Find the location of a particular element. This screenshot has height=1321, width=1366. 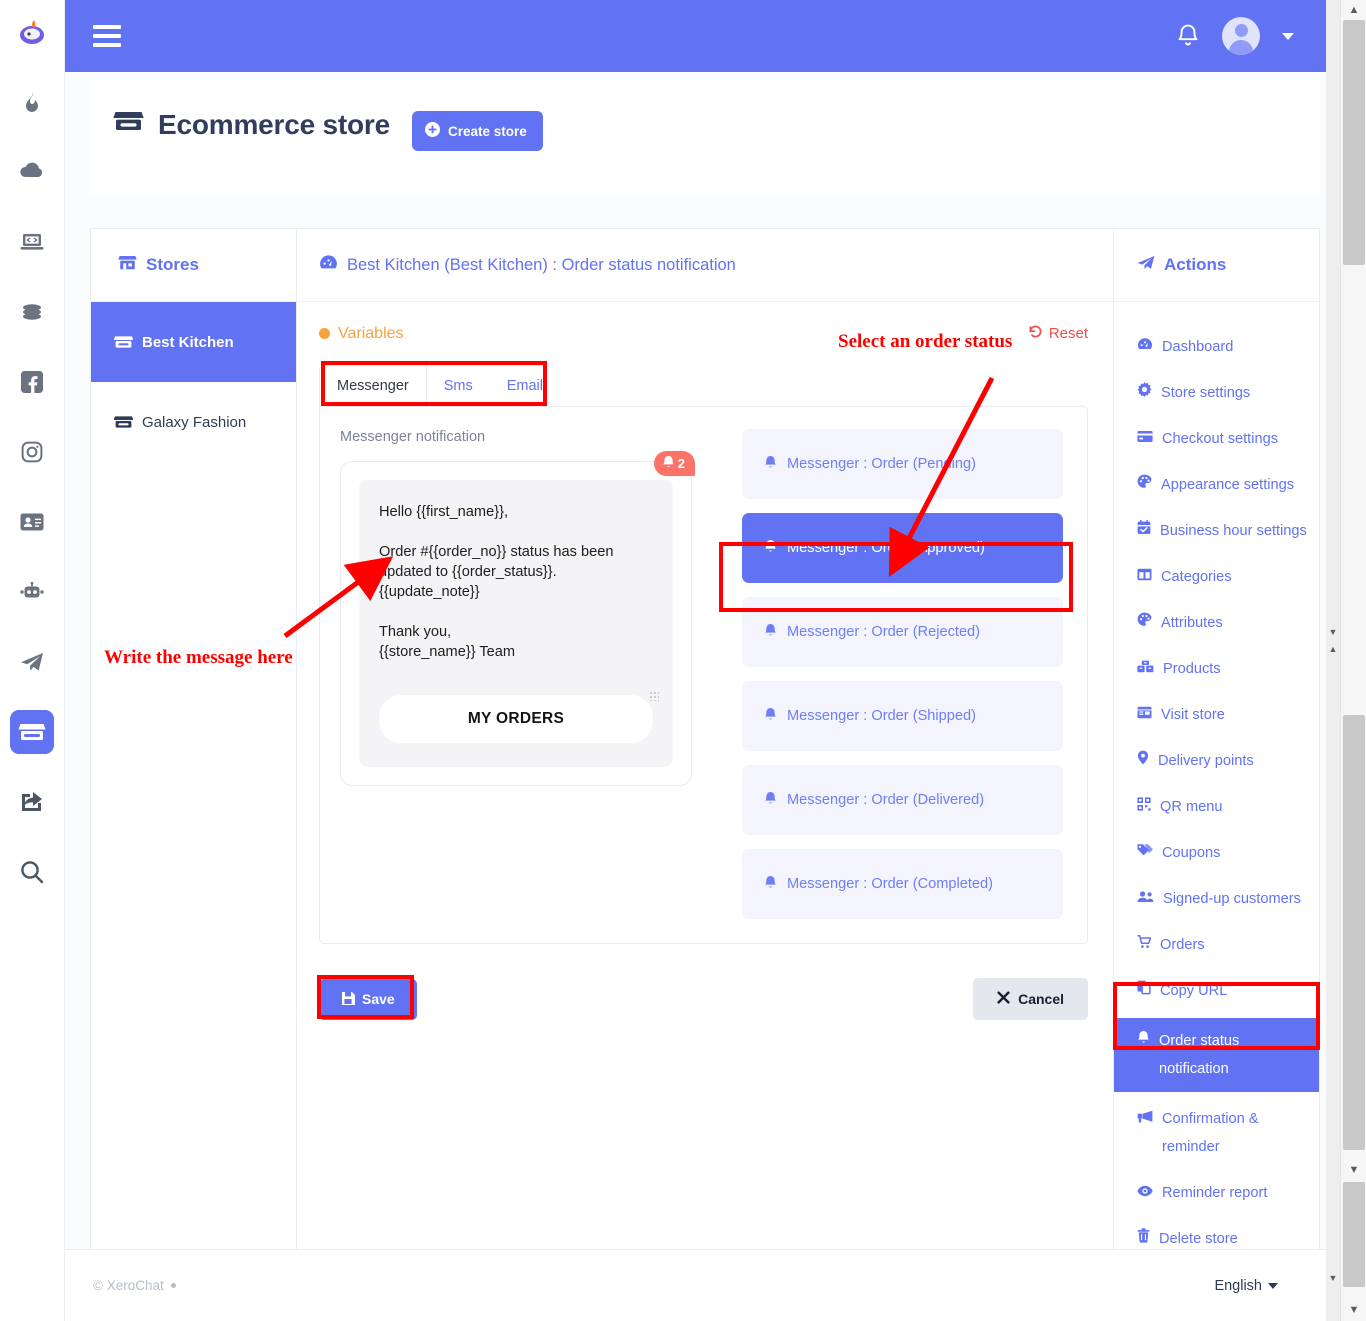

facebook-icon is located at coordinates (32, 382).